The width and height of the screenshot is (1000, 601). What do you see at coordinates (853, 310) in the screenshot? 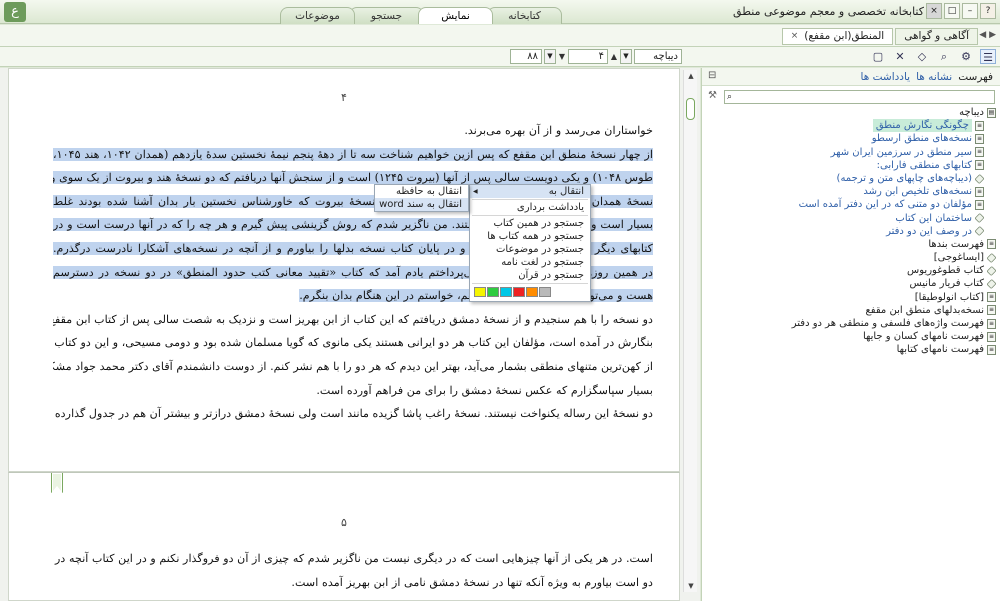
I see `toc-item: ≡ نسخه‌بدلهای منطق ابن مقفع` at bounding box center [853, 310].